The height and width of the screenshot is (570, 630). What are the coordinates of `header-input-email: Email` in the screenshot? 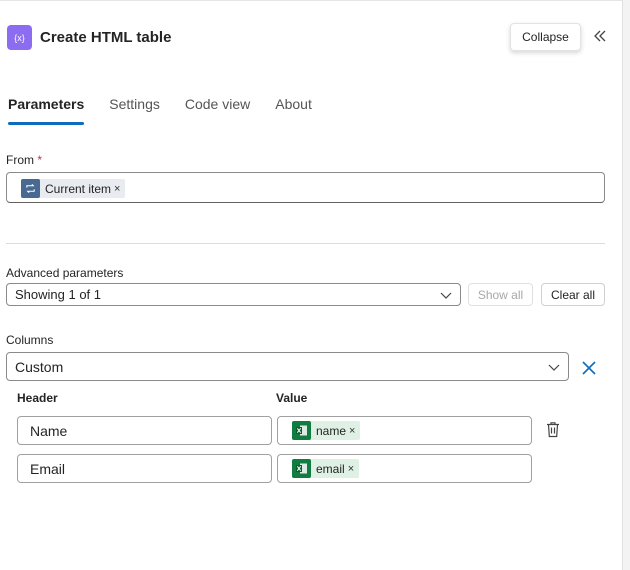 It's located at (144, 468).